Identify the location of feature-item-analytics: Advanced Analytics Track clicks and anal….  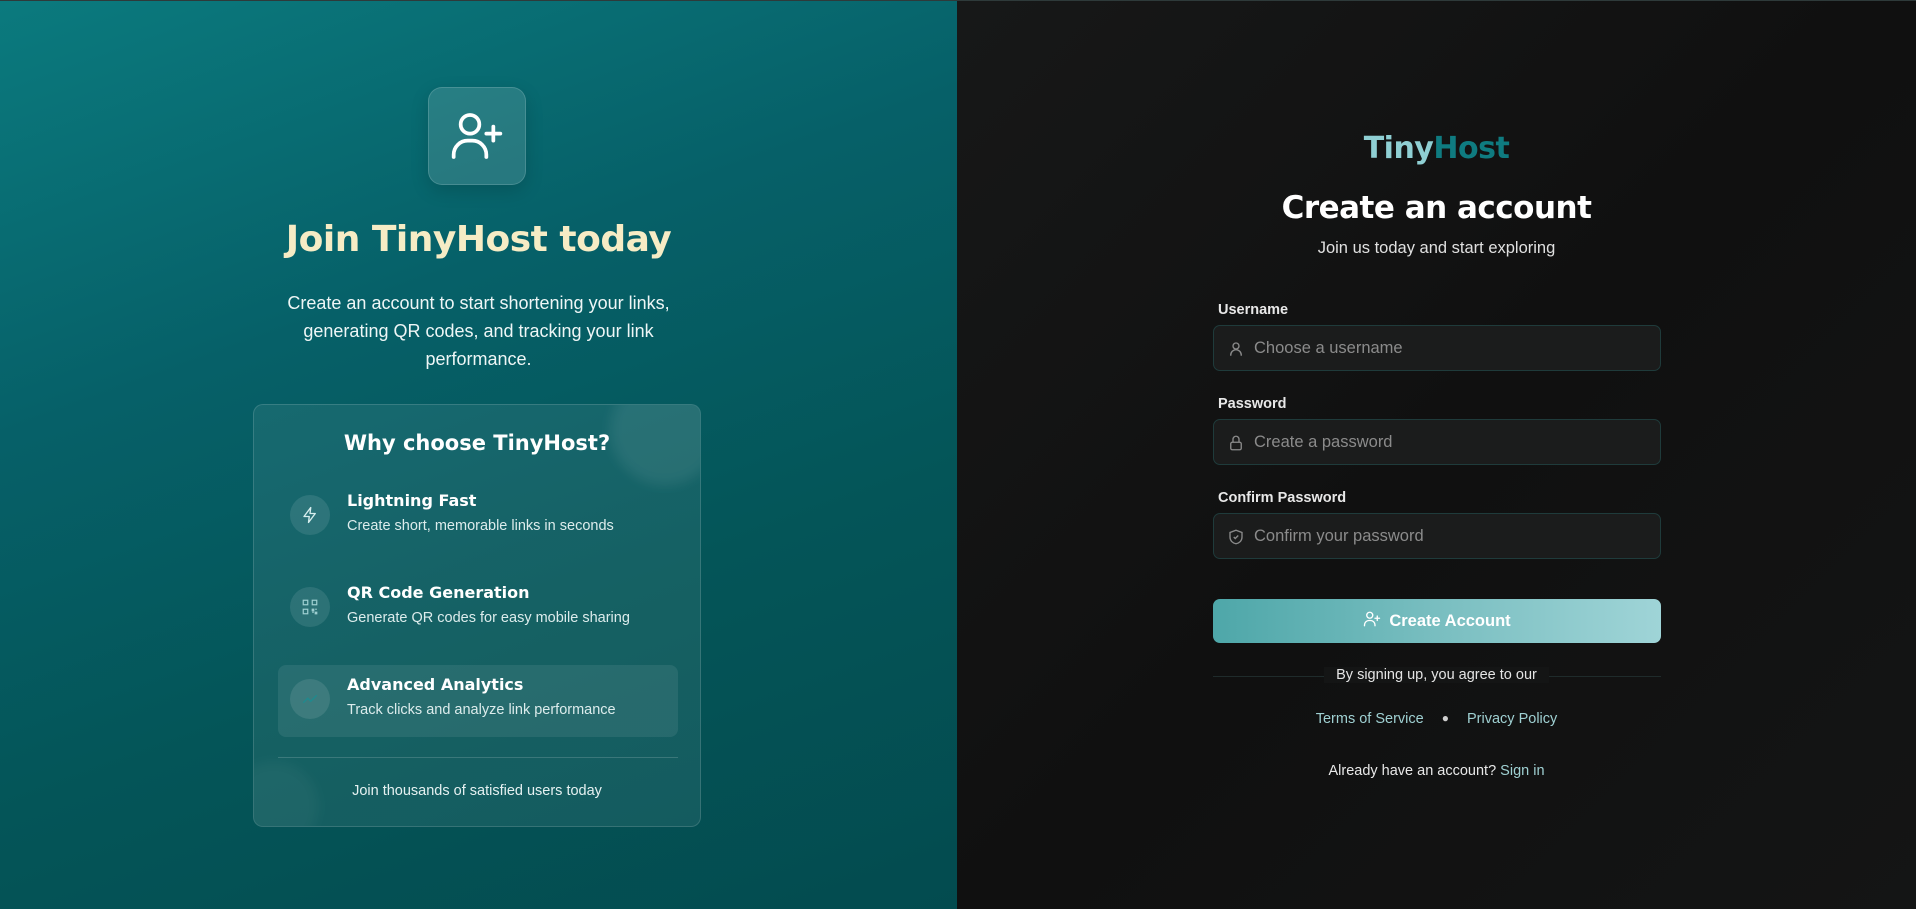
(478, 701).